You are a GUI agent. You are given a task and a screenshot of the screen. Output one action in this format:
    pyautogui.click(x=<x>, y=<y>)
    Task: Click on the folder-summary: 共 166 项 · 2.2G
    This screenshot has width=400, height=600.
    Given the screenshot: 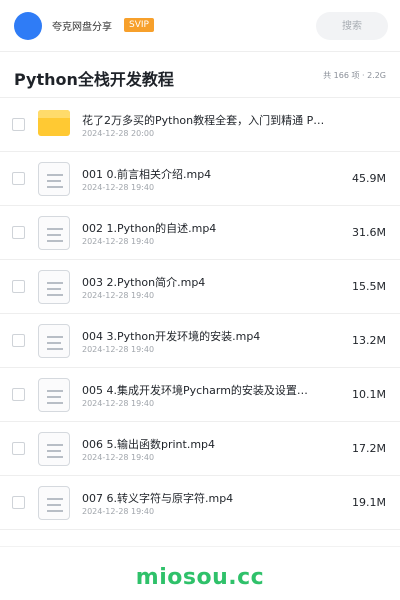 What is the action you would take?
    pyautogui.click(x=354, y=75)
    